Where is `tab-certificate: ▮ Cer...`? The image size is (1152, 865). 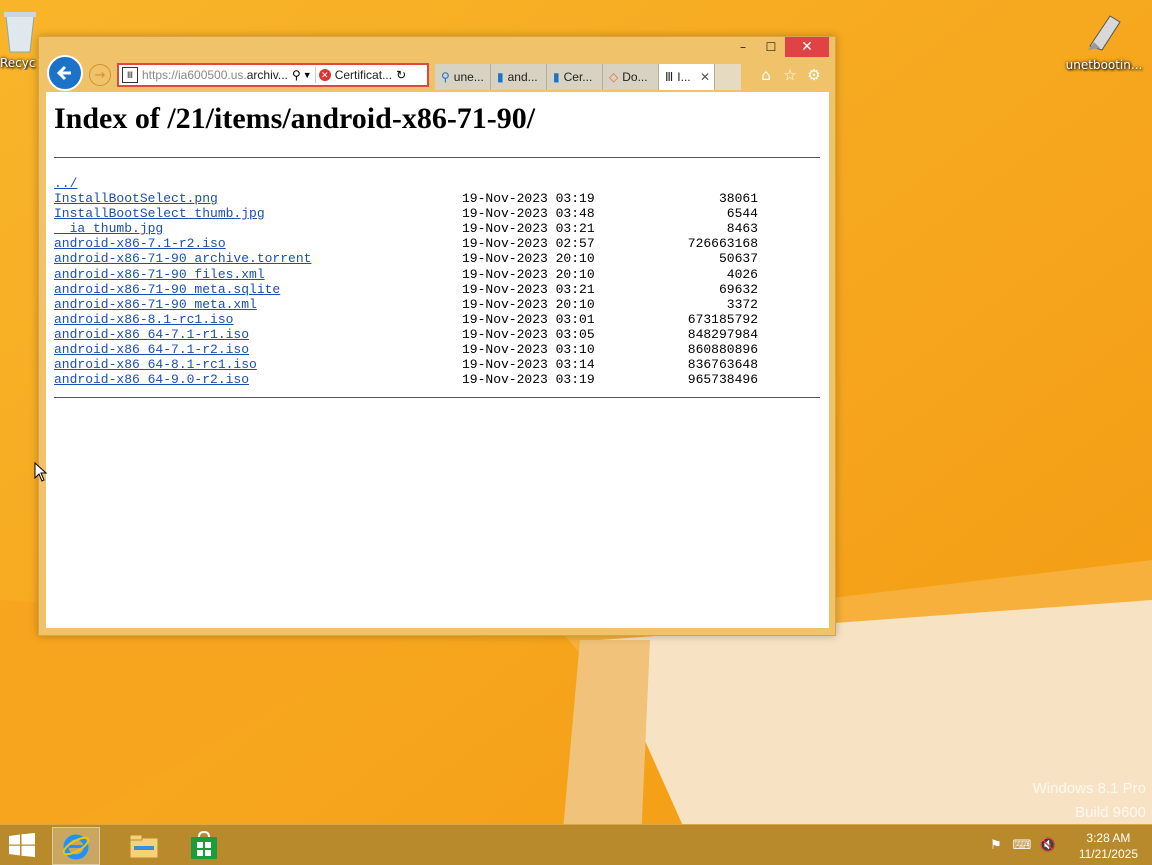
tab-certificate: ▮ Cer... is located at coordinates (575, 77).